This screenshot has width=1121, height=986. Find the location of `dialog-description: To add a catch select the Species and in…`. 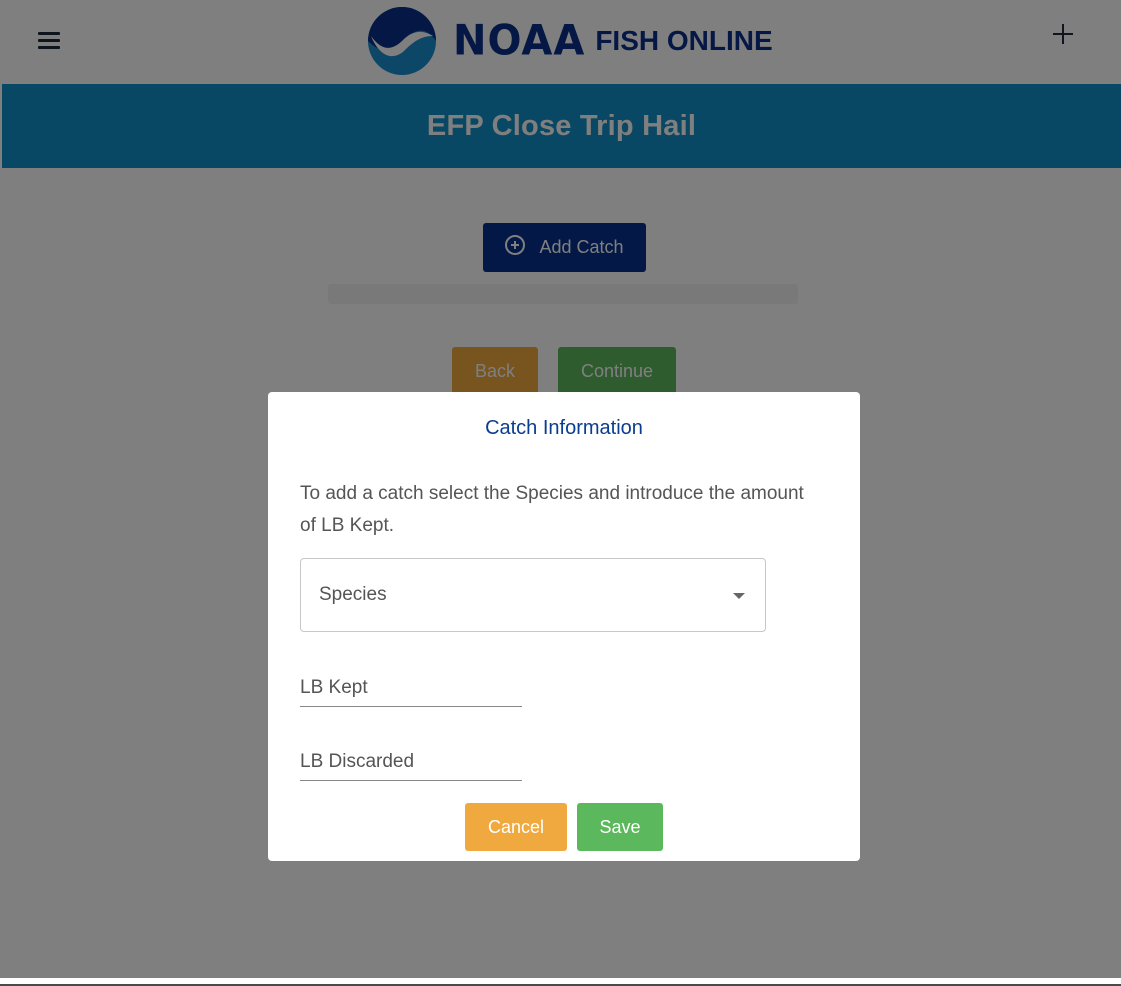

dialog-description: To add a catch select the Species and in… is located at coordinates (552, 509).